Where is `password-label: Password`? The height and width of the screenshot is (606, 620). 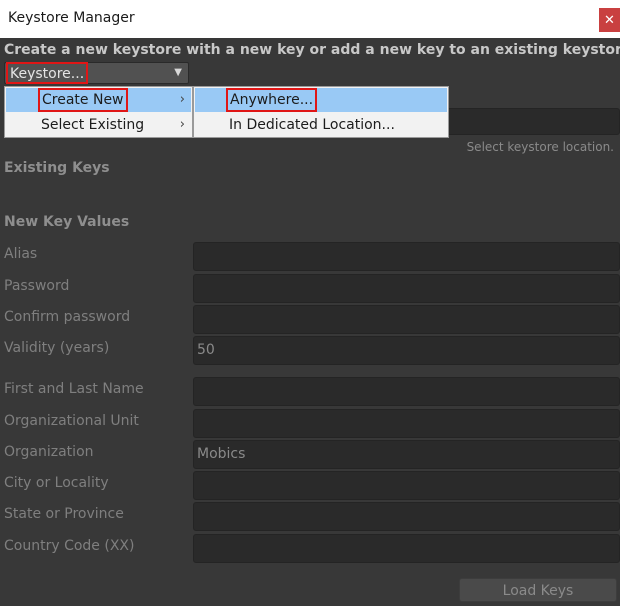 password-label: Password is located at coordinates (37, 286).